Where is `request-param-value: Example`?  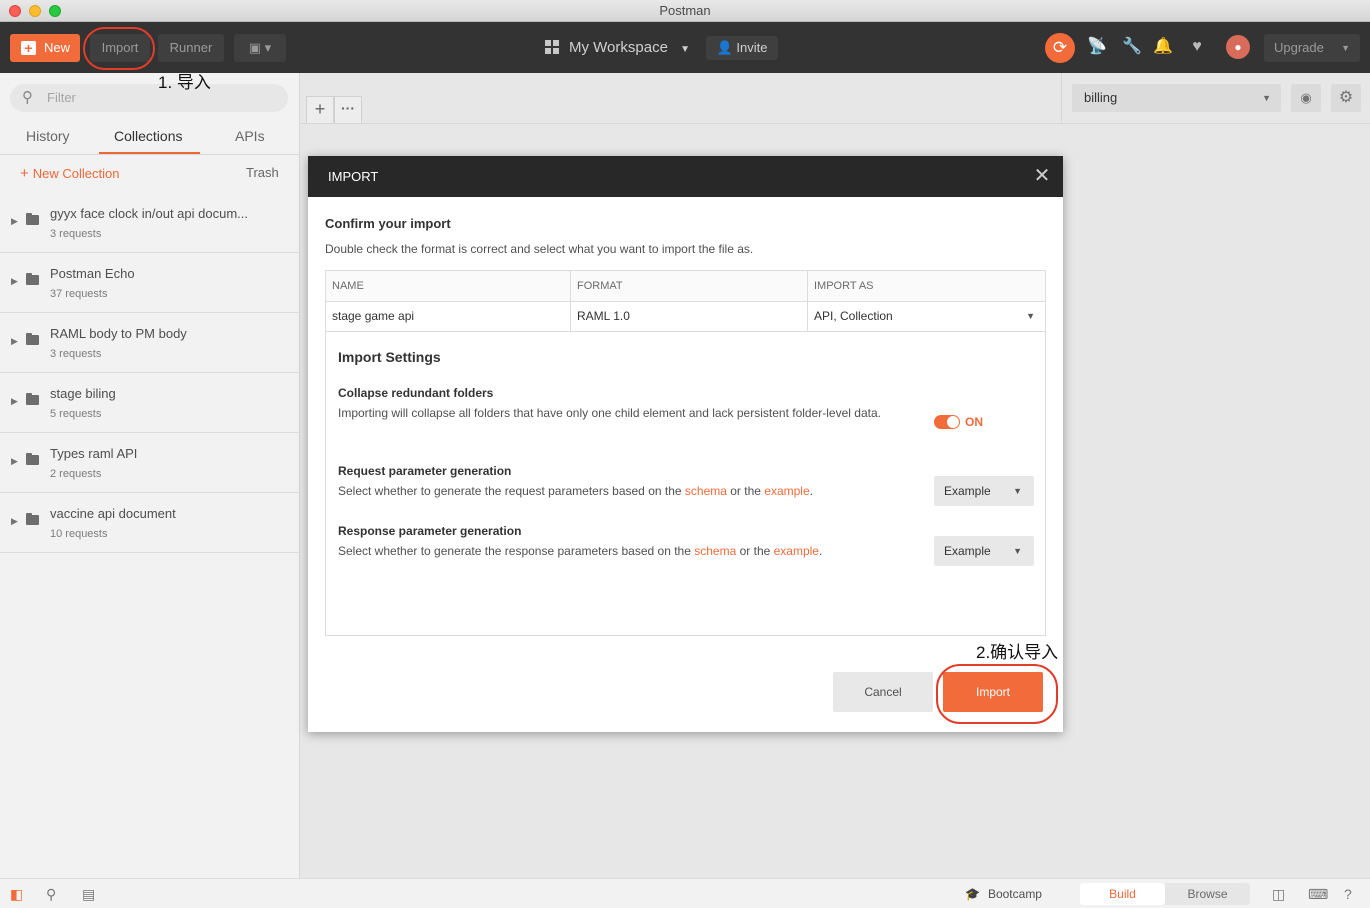 request-param-value: Example is located at coordinates (967, 491).